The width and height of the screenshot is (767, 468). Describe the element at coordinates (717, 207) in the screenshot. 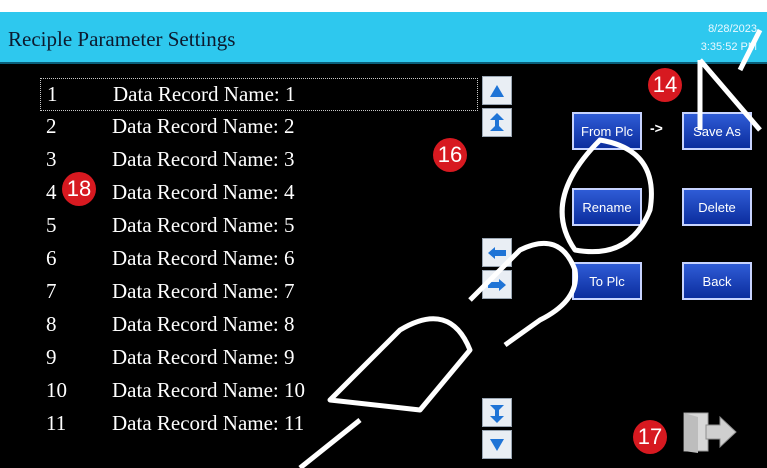

I see `delete-button: Delete` at that location.